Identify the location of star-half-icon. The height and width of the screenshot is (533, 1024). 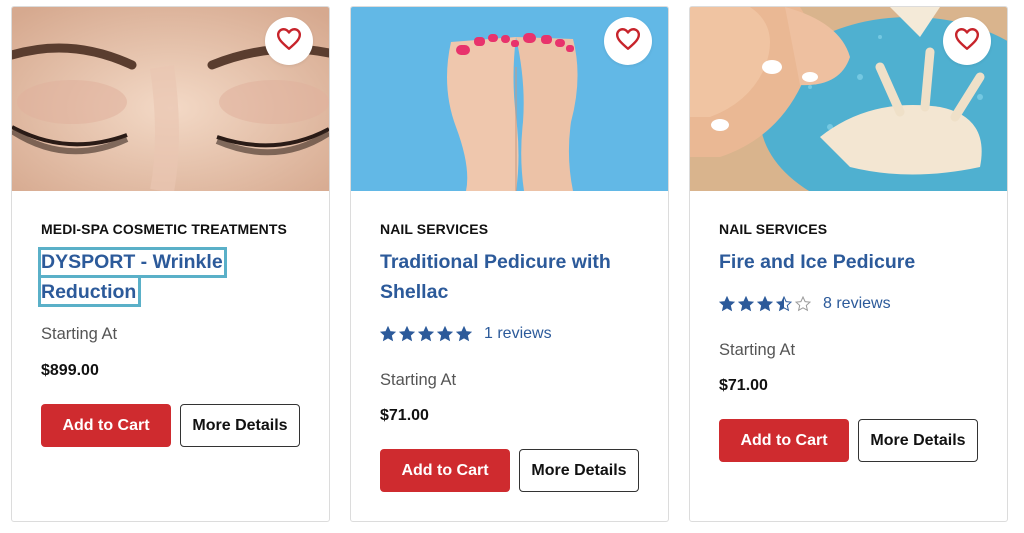
(784, 304).